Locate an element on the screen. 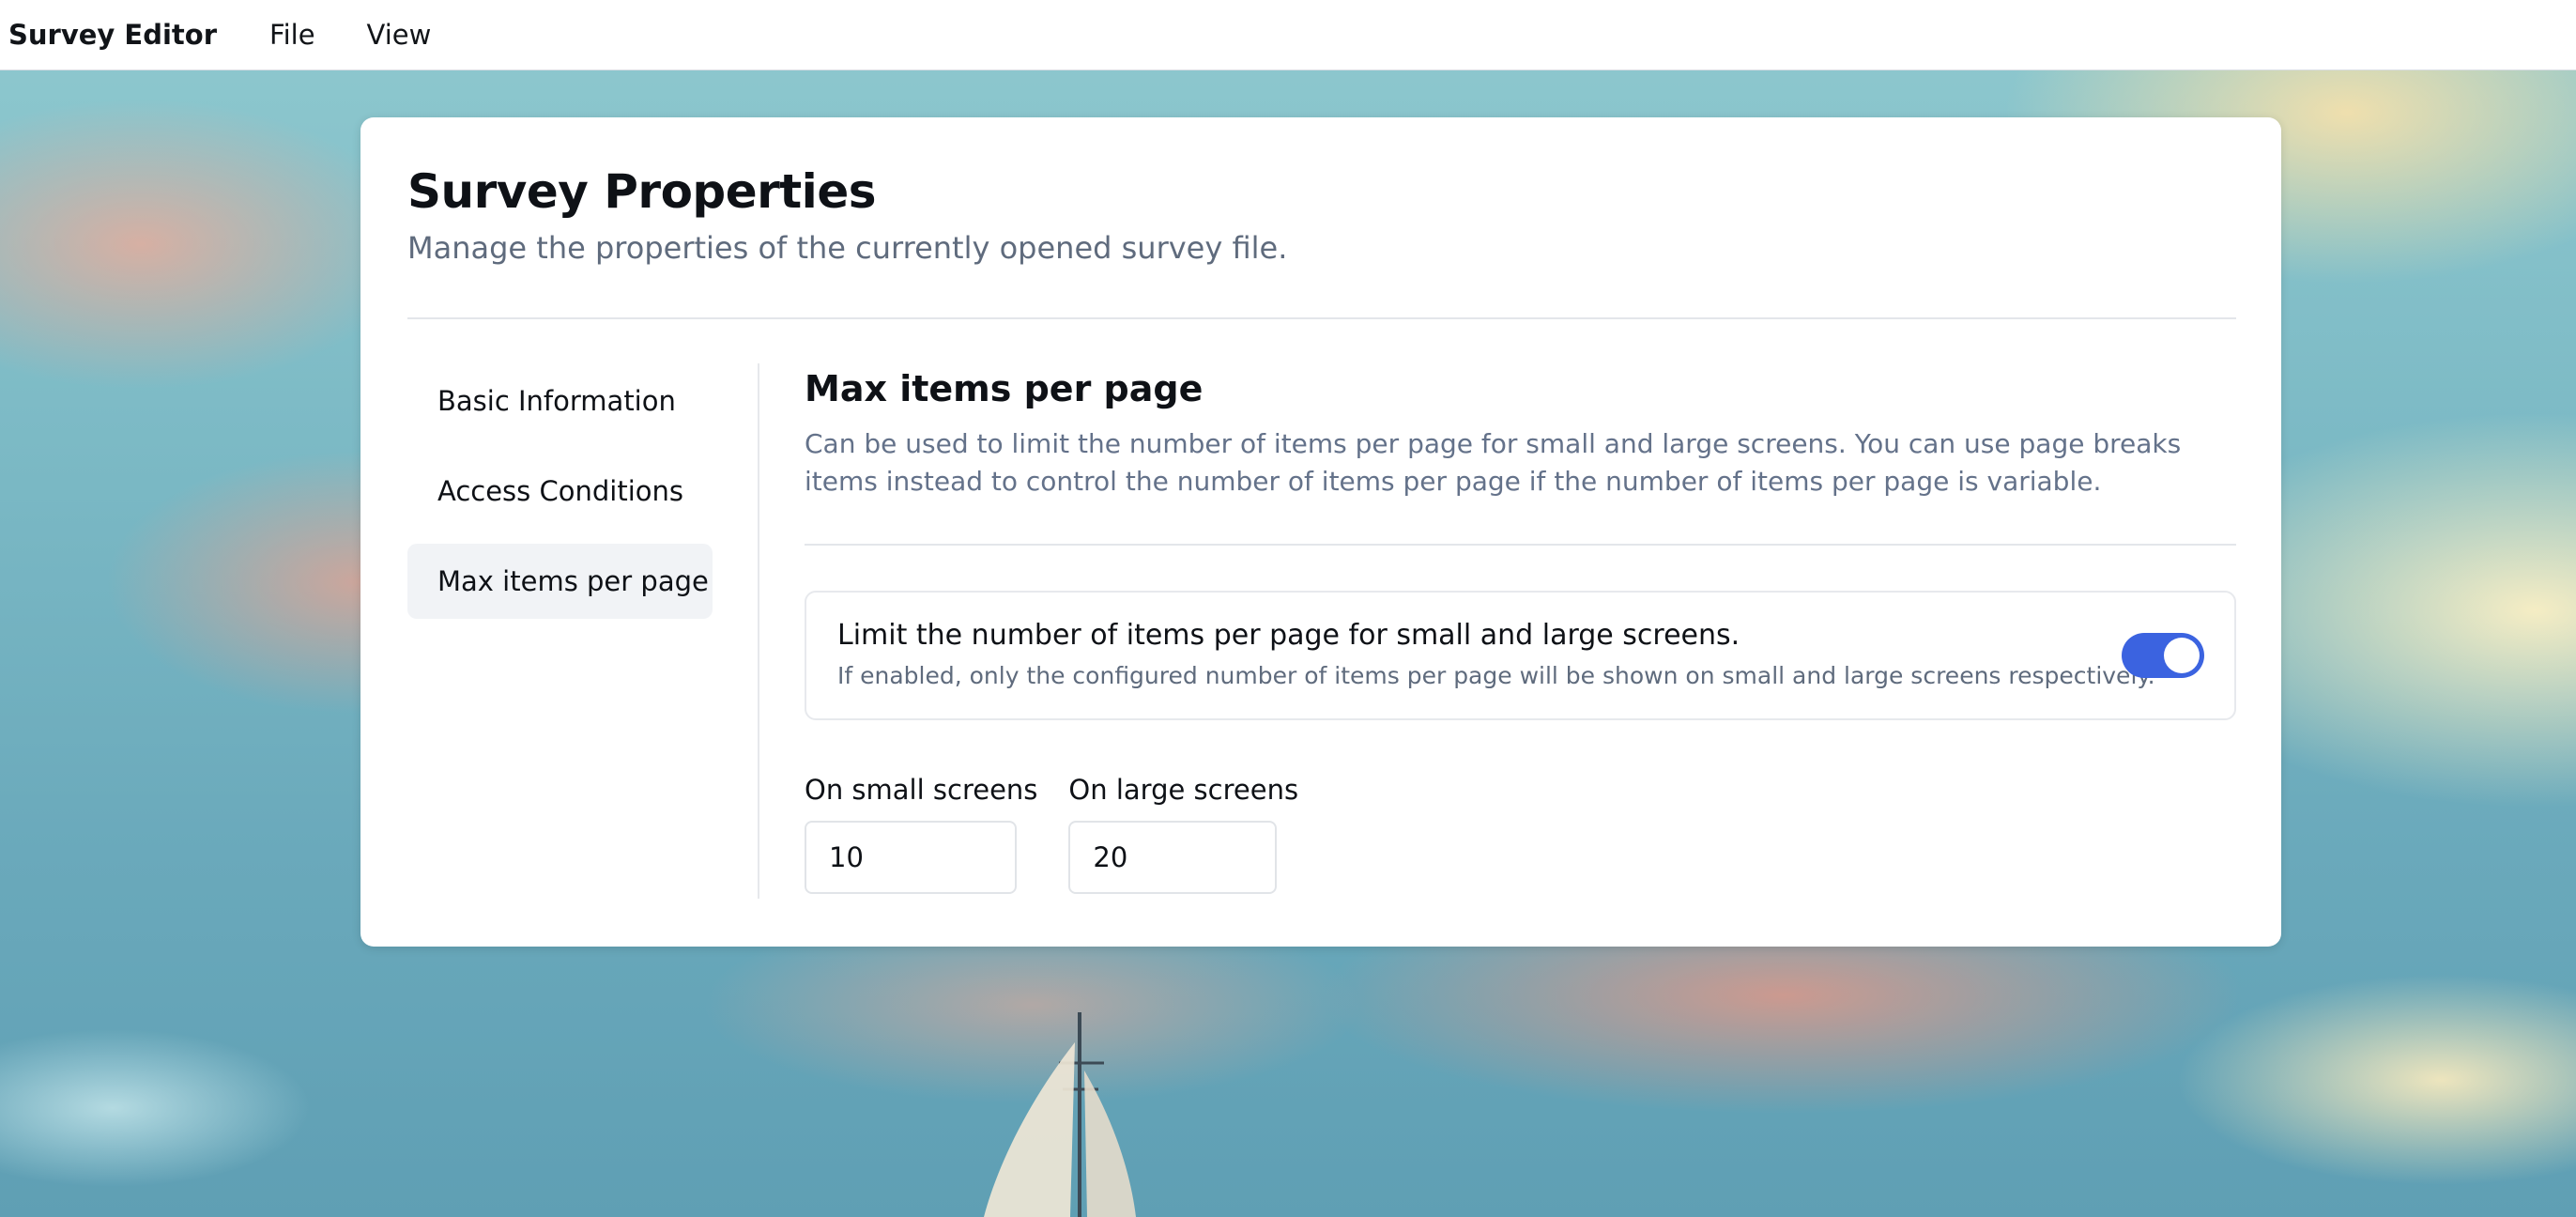 The image size is (2576, 1217). nav-divider is located at coordinates (759, 631).